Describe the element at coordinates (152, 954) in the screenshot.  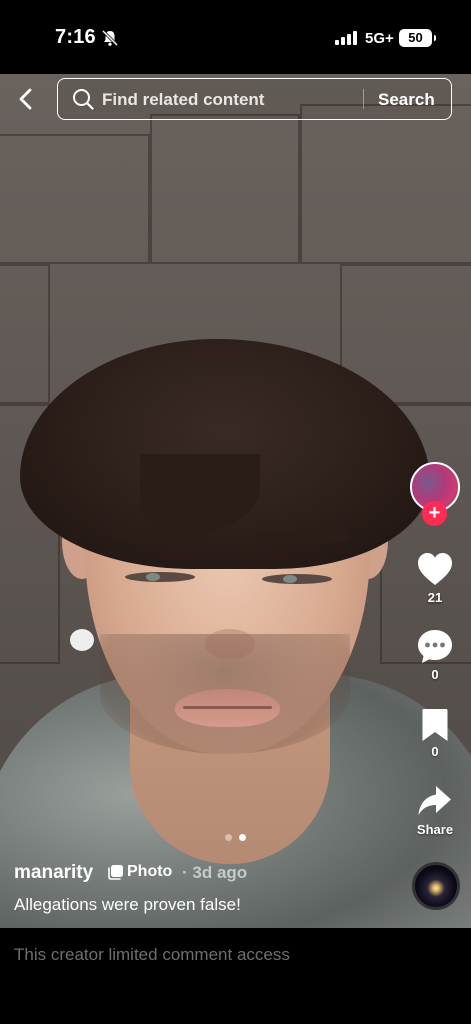
I see `comment-restriction-notice: This creator limited comment access` at that location.